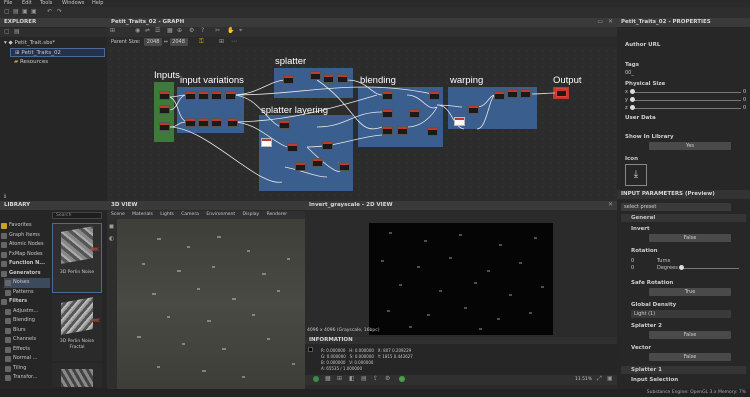  What do you see at coordinates (27, 350) in the screenshot?
I see `lib-effects: Effects` at bounding box center [27, 350].